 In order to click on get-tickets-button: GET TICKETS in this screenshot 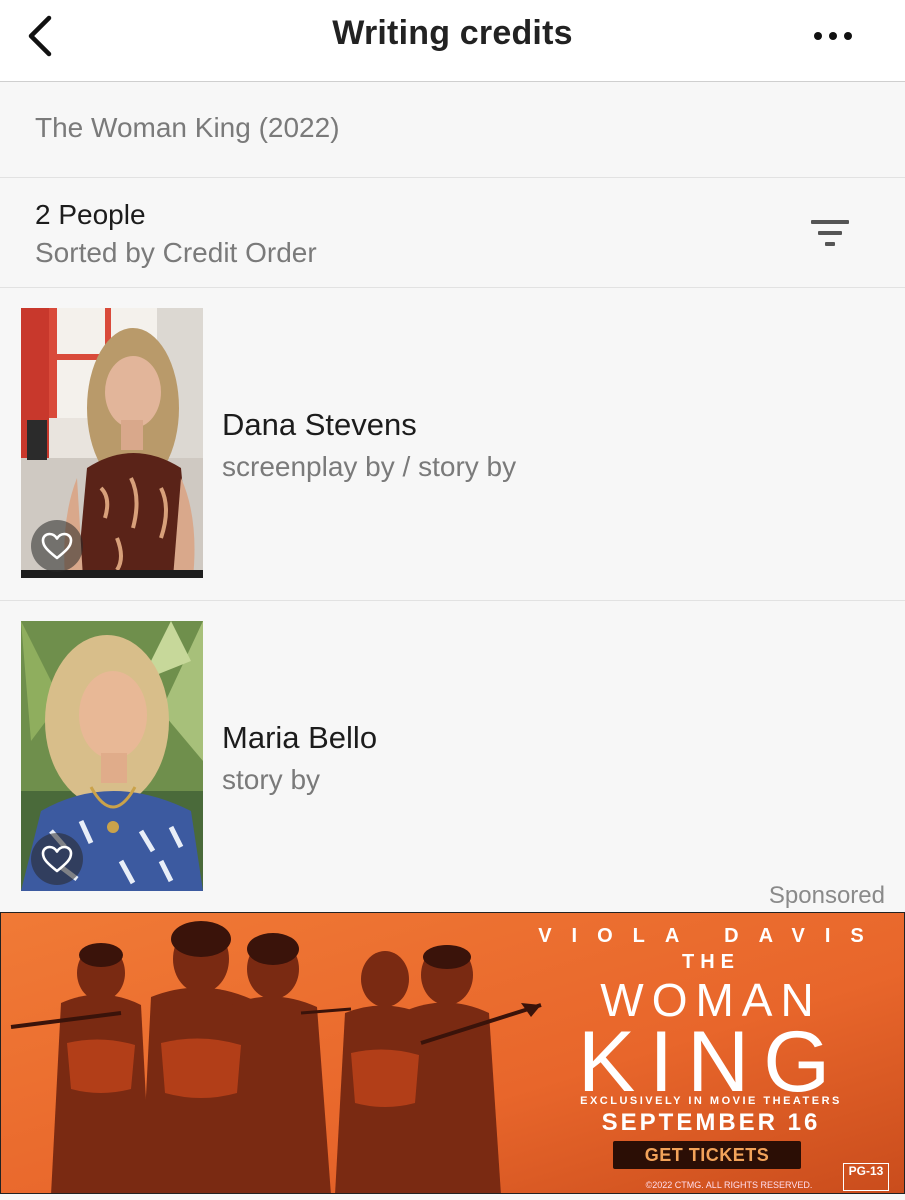, I will do `click(707, 1155)`.